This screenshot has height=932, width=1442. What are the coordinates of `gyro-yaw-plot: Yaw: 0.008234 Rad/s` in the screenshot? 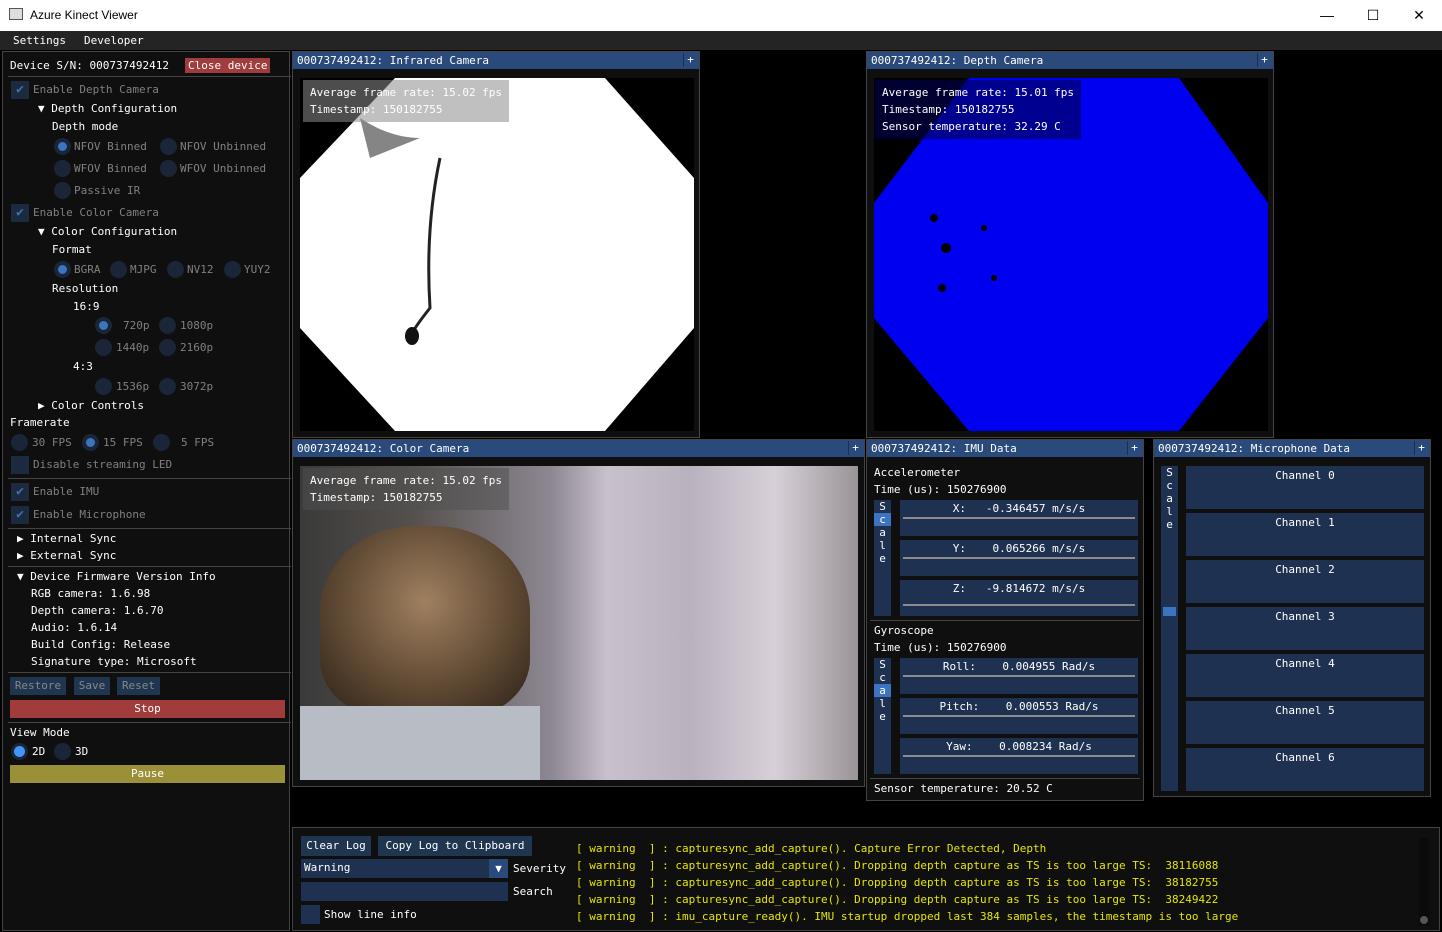 It's located at (1019, 756).